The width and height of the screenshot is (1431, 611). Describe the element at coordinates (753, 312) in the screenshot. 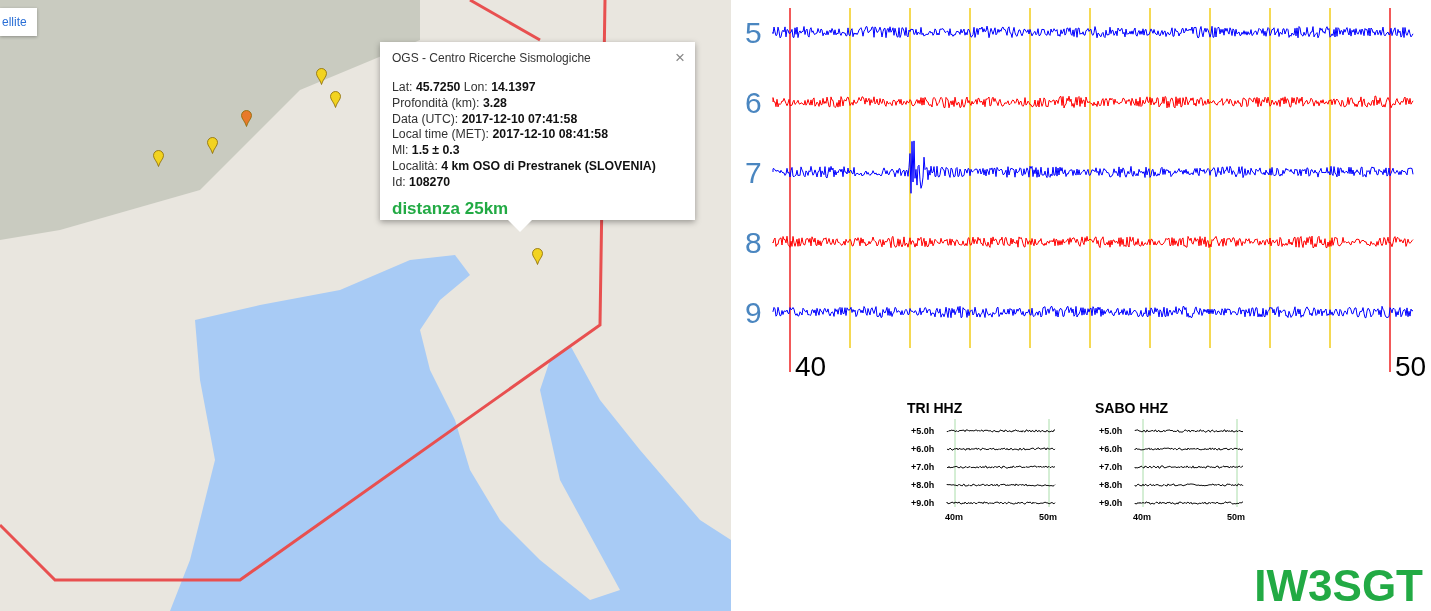

I see `trace-label: 9` at that location.